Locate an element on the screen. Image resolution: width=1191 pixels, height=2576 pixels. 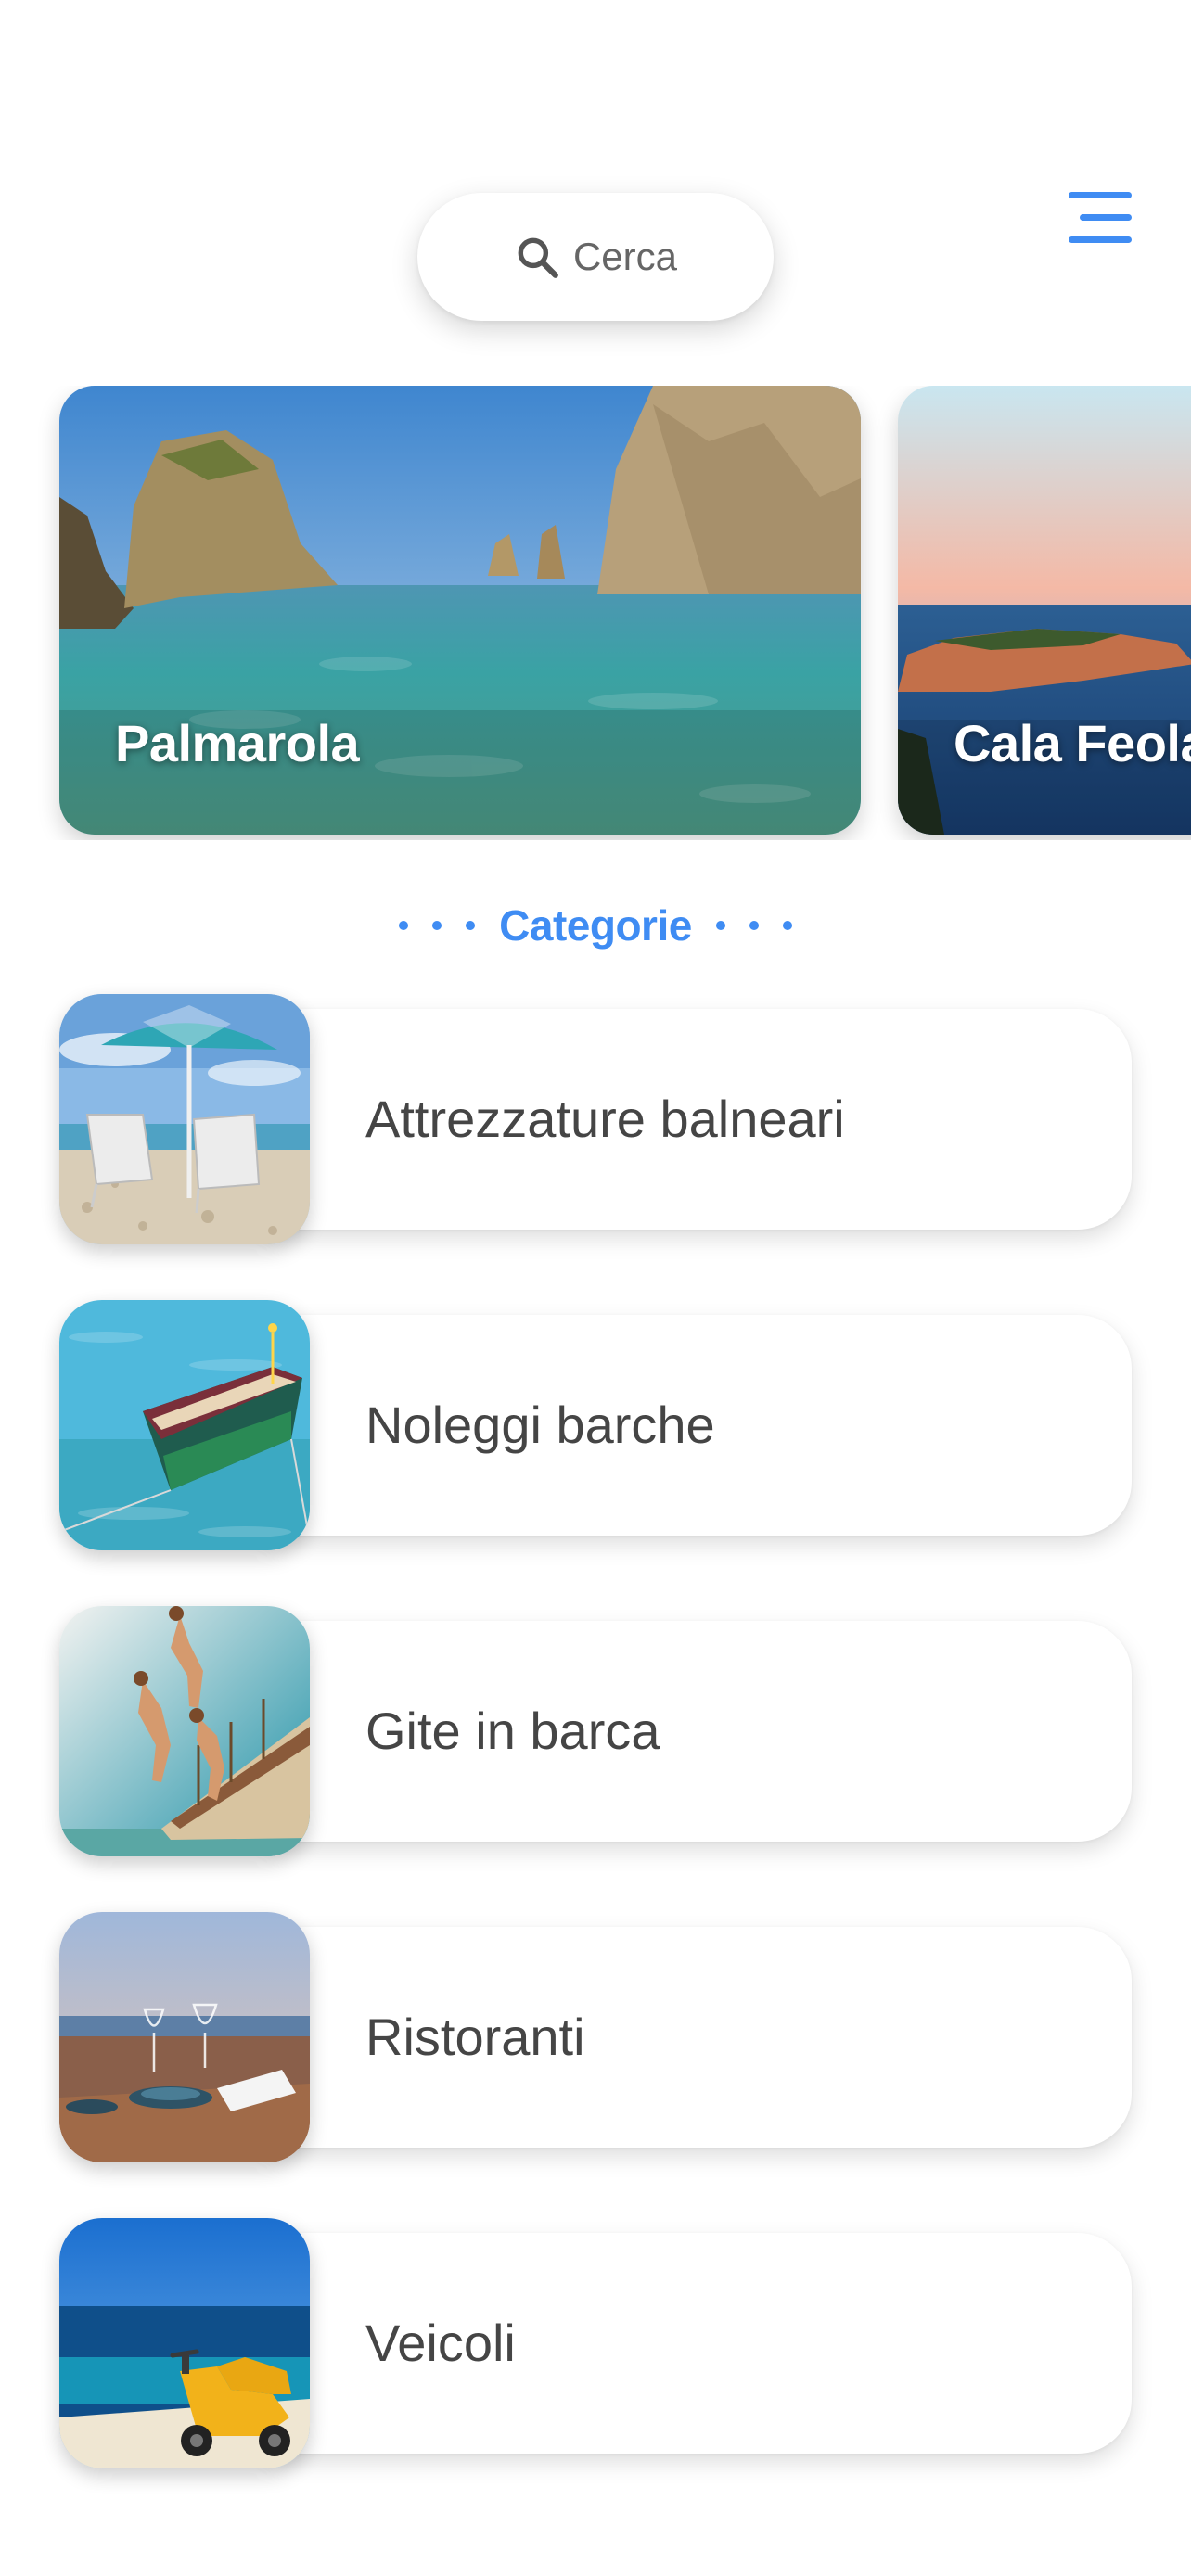
seaside-table-photo is located at coordinates (184, 2037).